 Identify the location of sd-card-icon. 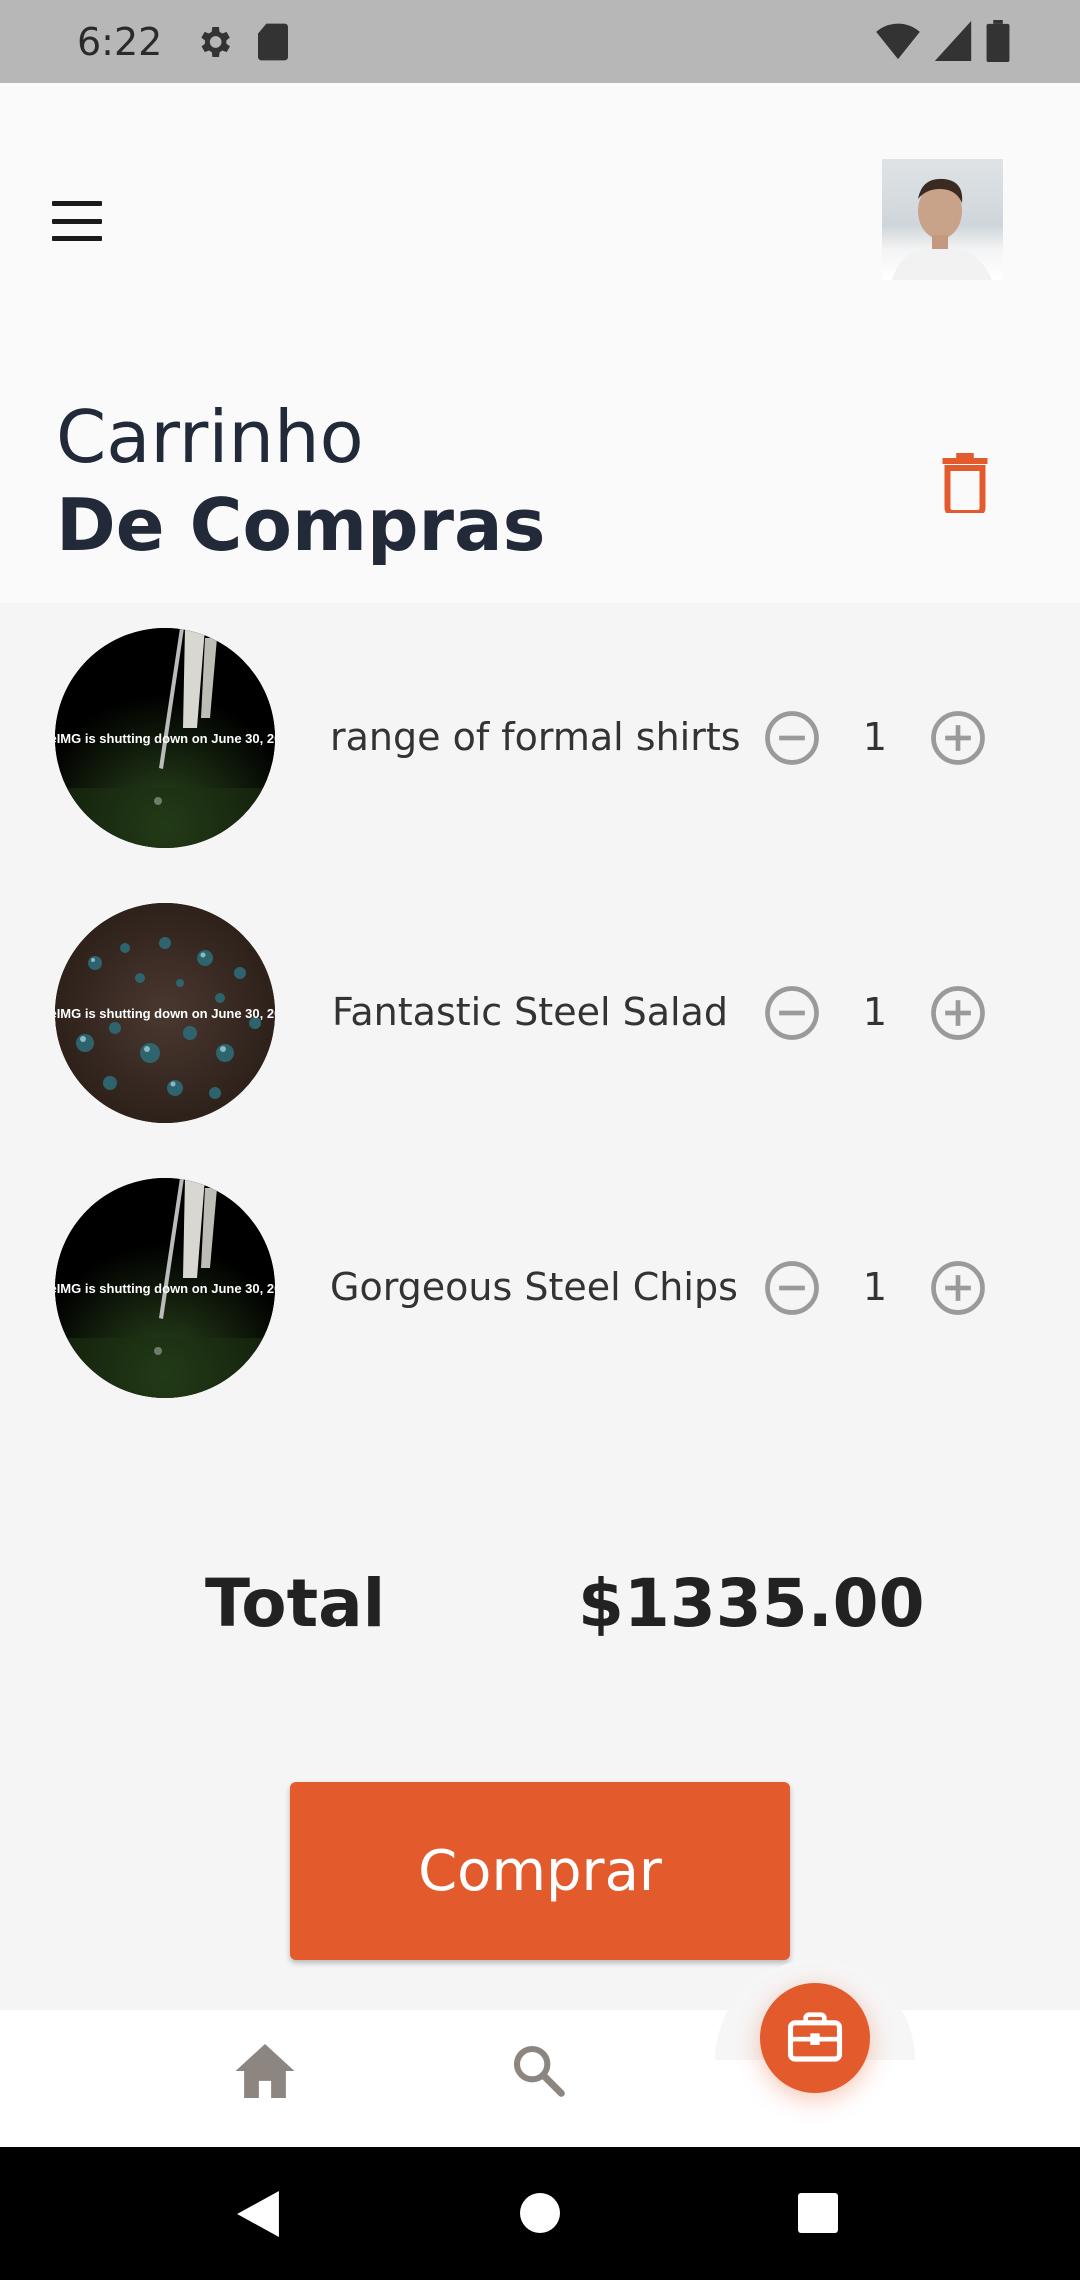
(273, 41).